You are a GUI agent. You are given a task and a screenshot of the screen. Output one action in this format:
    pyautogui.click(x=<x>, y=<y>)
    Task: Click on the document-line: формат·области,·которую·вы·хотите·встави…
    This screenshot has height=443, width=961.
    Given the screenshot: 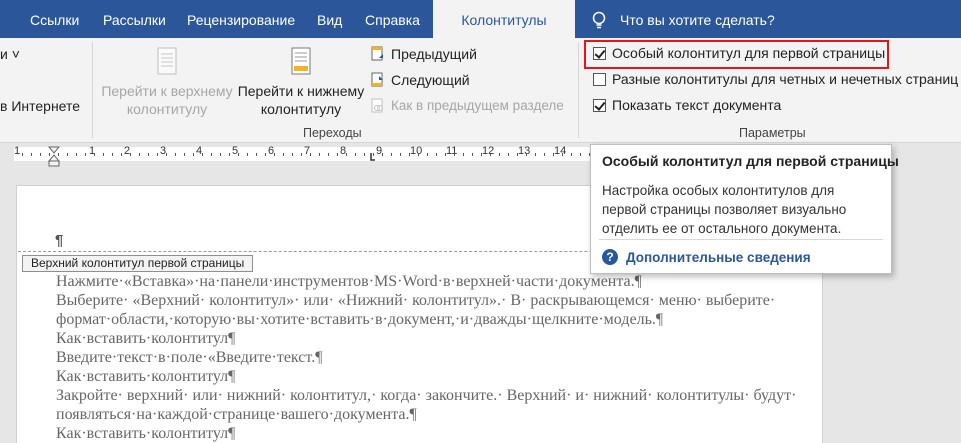 What is the action you would take?
    pyautogui.click(x=359, y=320)
    